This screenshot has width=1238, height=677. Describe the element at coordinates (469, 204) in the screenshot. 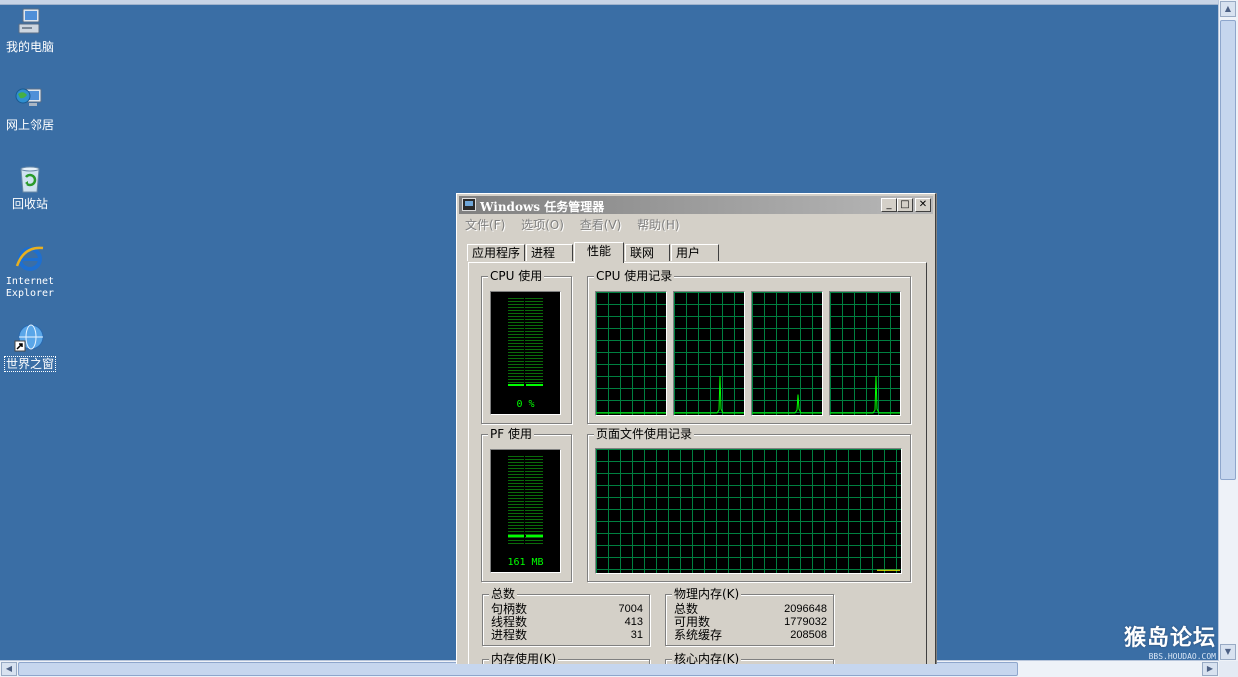

I see `task-manager-icon` at that location.